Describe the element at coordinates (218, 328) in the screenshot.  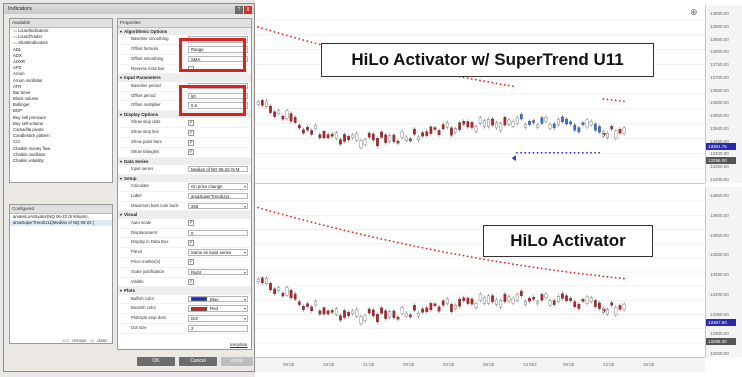
I see `property-input: 2` at that location.